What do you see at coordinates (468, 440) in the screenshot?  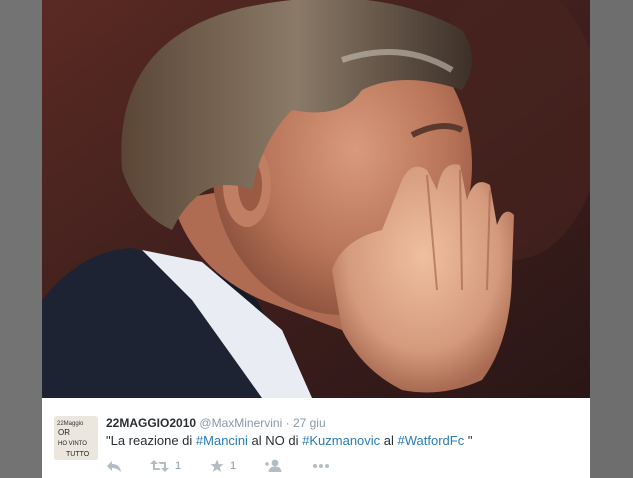 I see `text-segment: "` at bounding box center [468, 440].